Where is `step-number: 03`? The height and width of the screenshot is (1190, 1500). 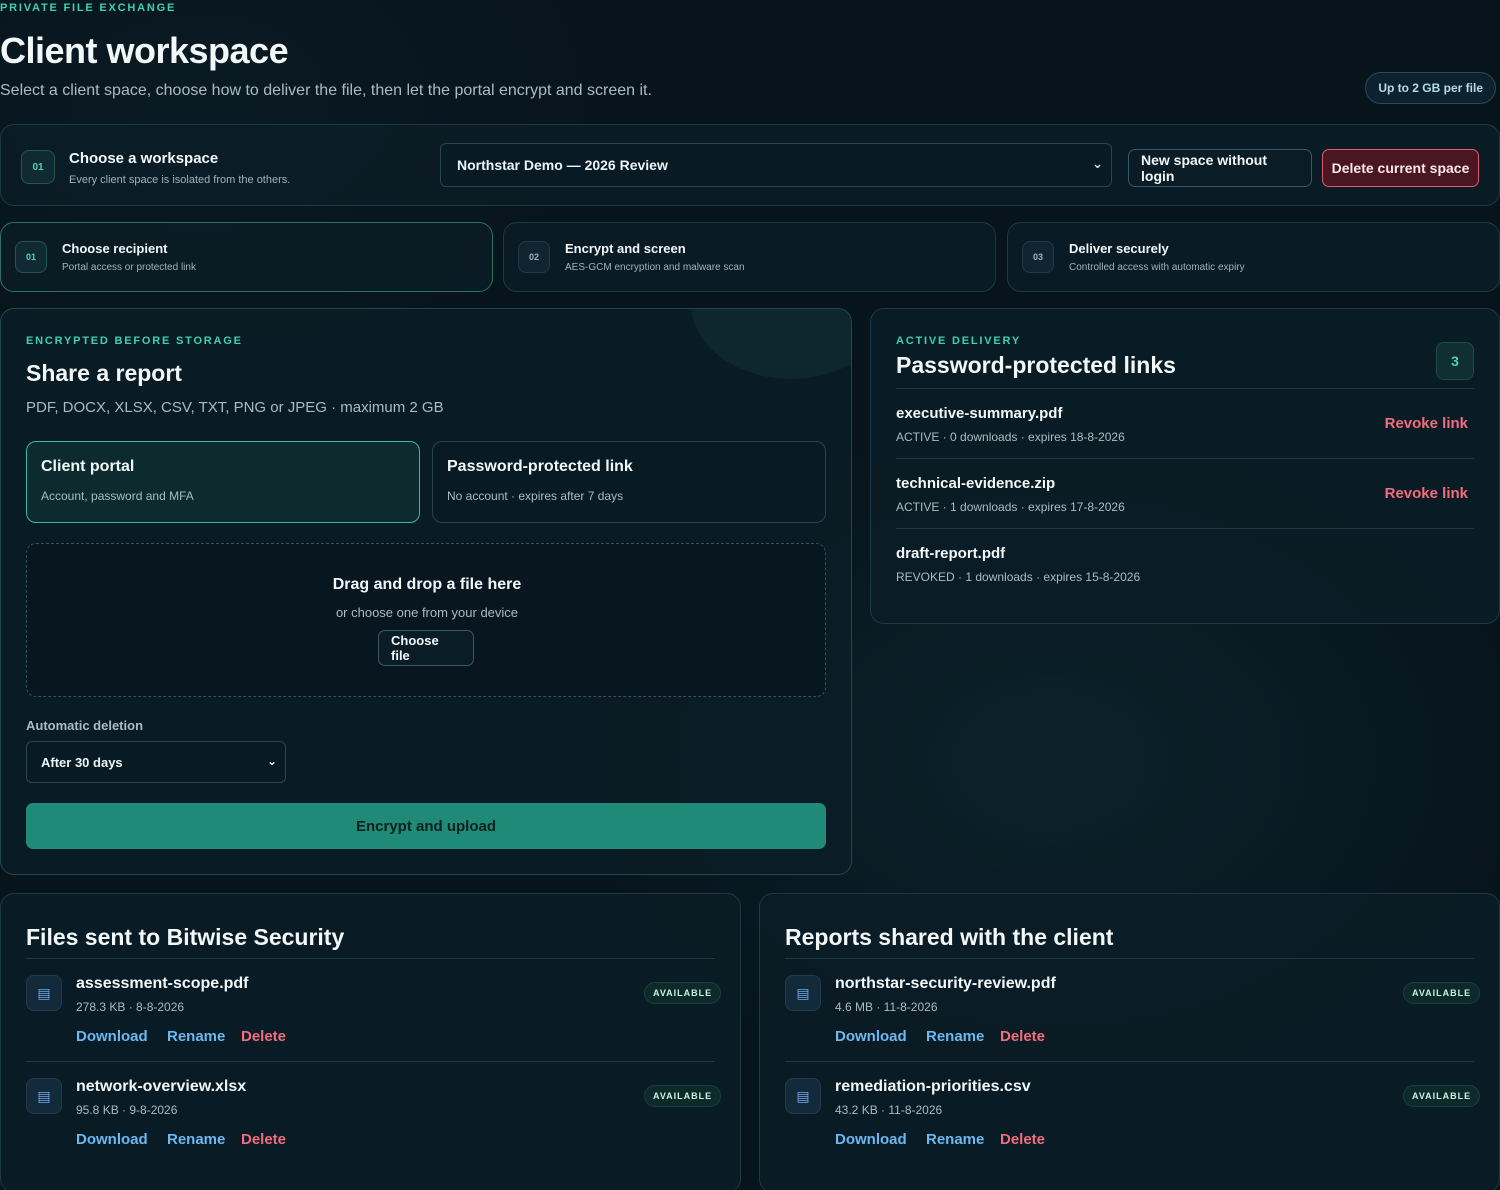
step-number: 03 is located at coordinates (1038, 257).